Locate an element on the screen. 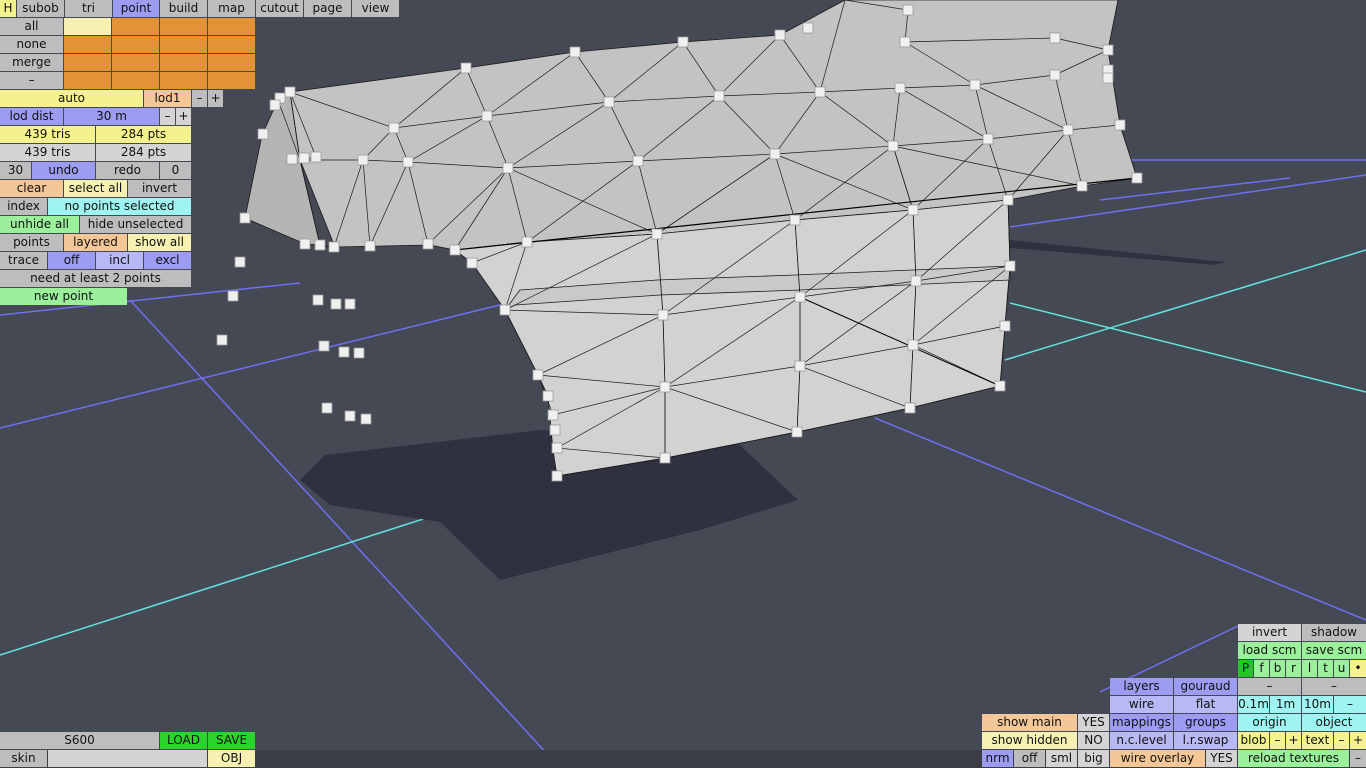 The image size is (1366, 768). lod-increase-button: + is located at coordinates (215, 98).